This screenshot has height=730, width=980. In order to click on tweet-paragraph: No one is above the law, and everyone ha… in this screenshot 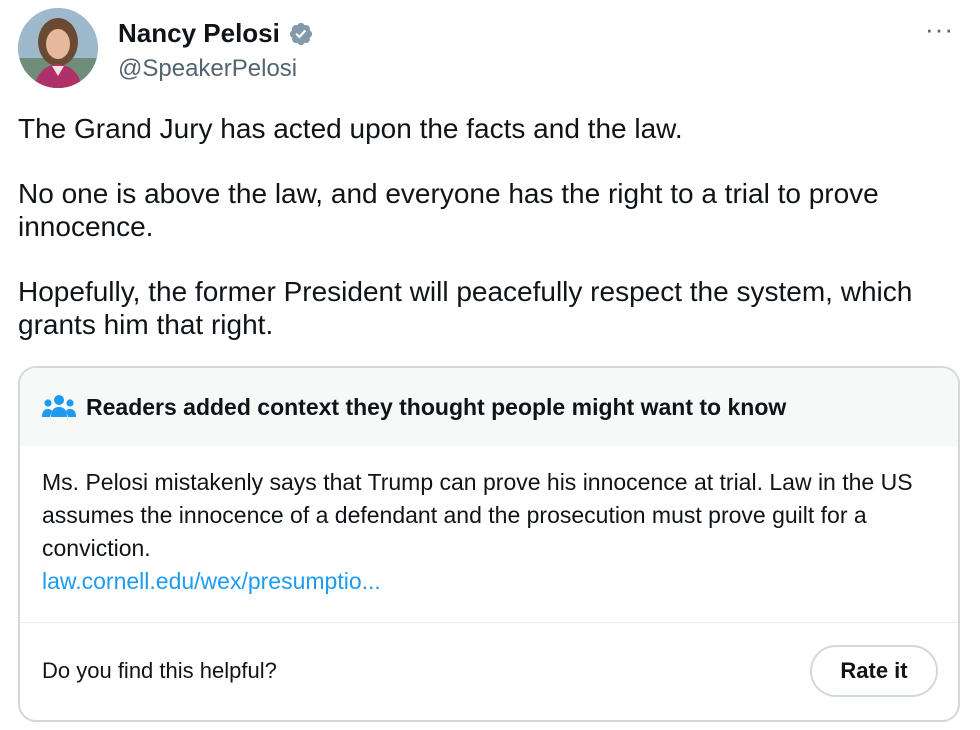, I will do `click(448, 210)`.